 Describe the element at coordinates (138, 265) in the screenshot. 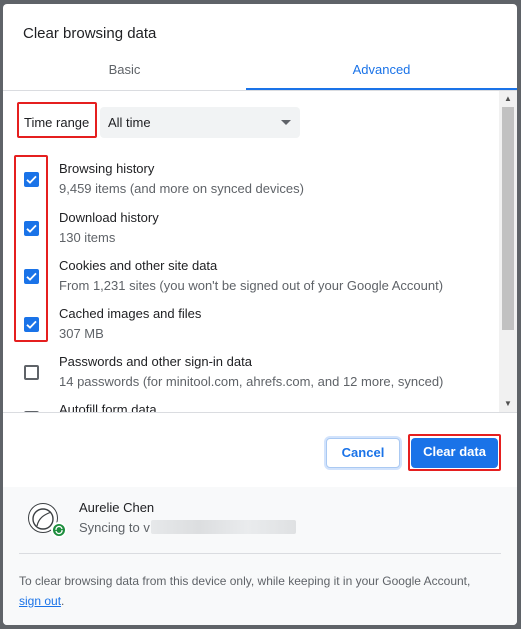

I see `option-title: Cookies and other site data` at that location.